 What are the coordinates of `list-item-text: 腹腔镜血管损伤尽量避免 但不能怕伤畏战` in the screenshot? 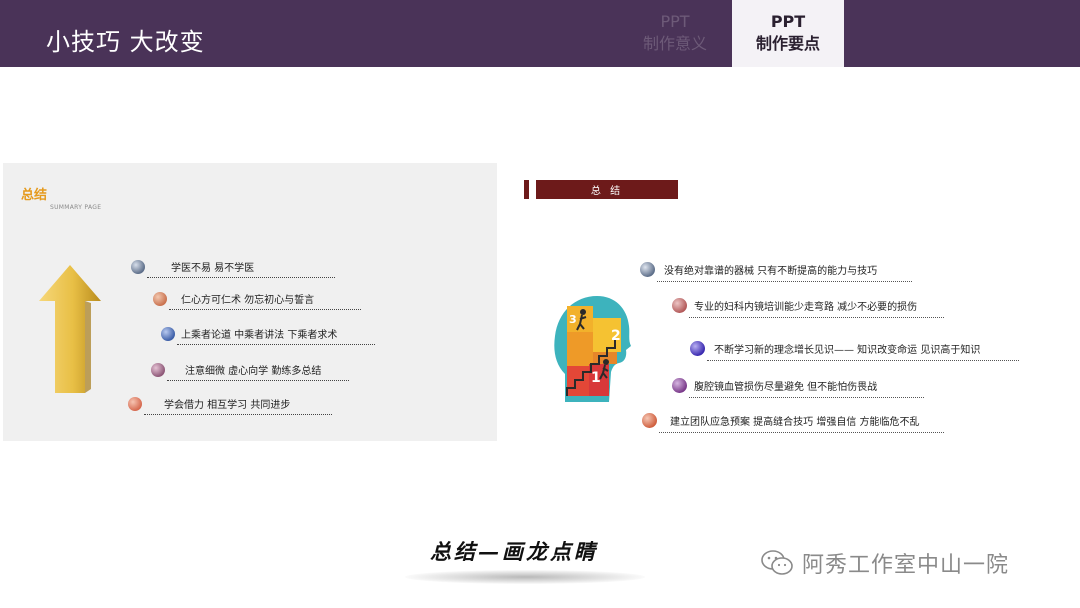 It's located at (786, 387).